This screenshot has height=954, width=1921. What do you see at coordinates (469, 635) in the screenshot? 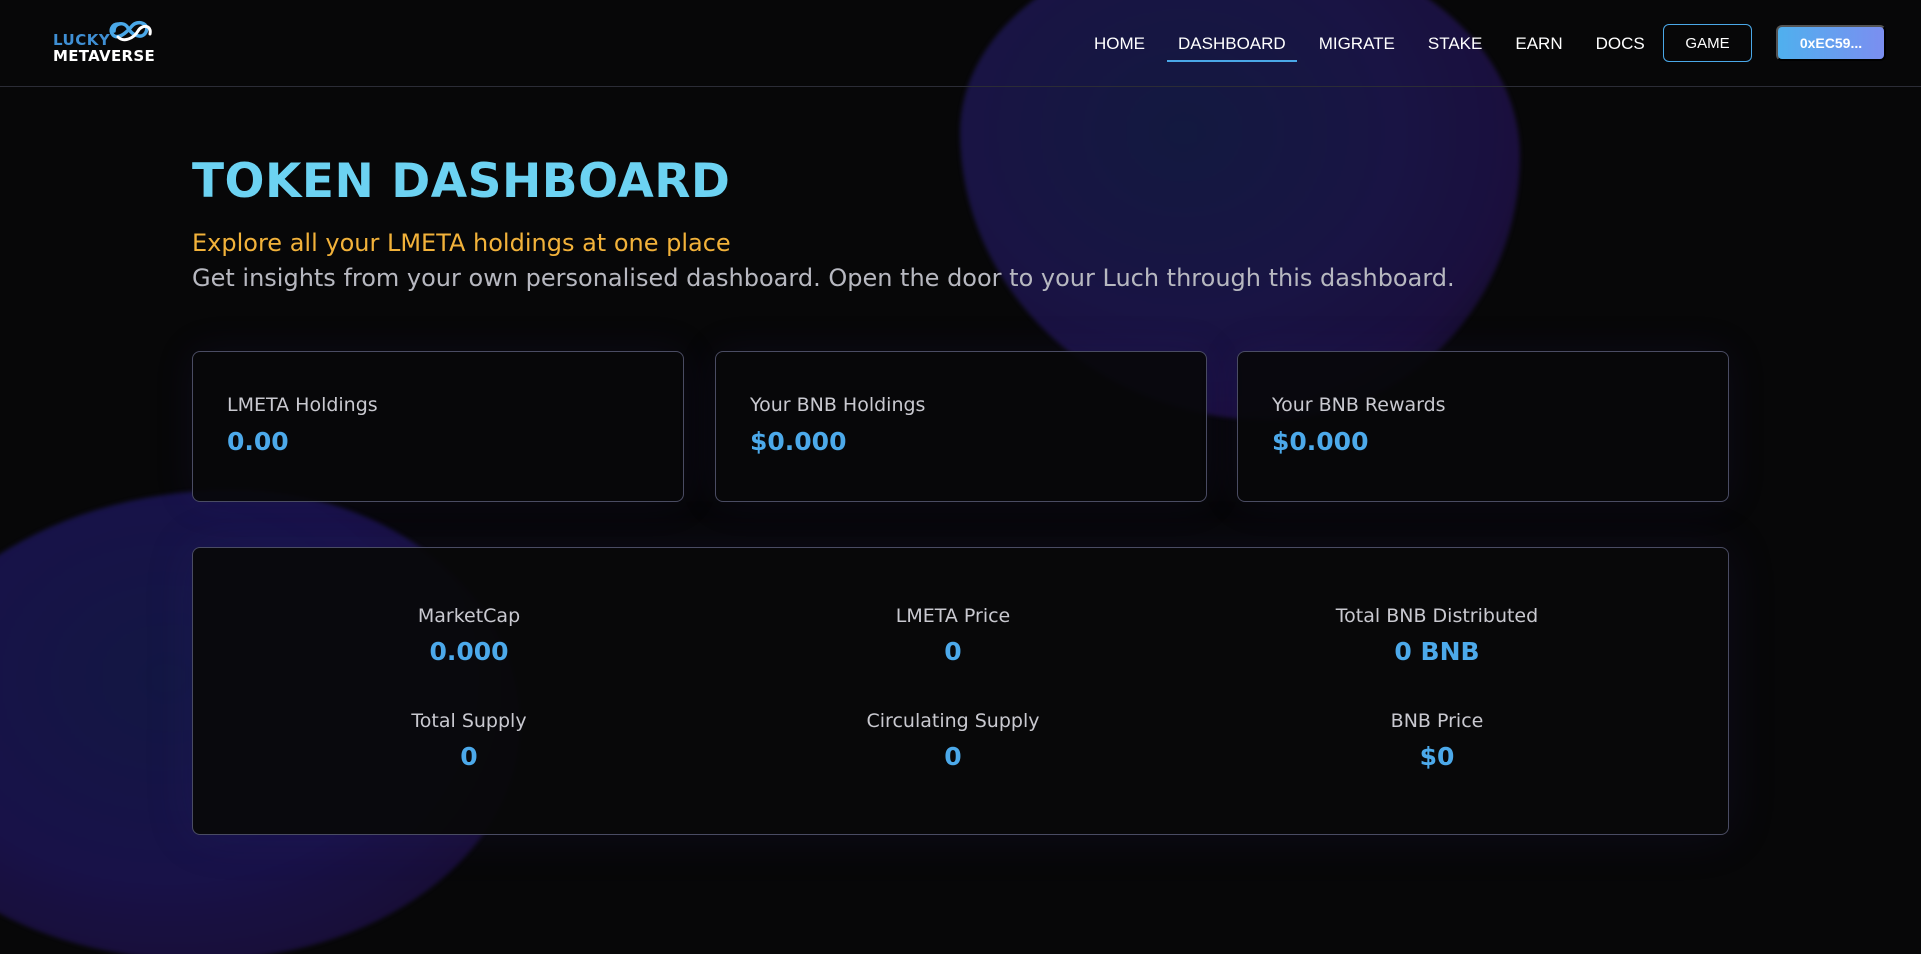
I see `stat-marketcap: MarketCap 0.000` at bounding box center [469, 635].